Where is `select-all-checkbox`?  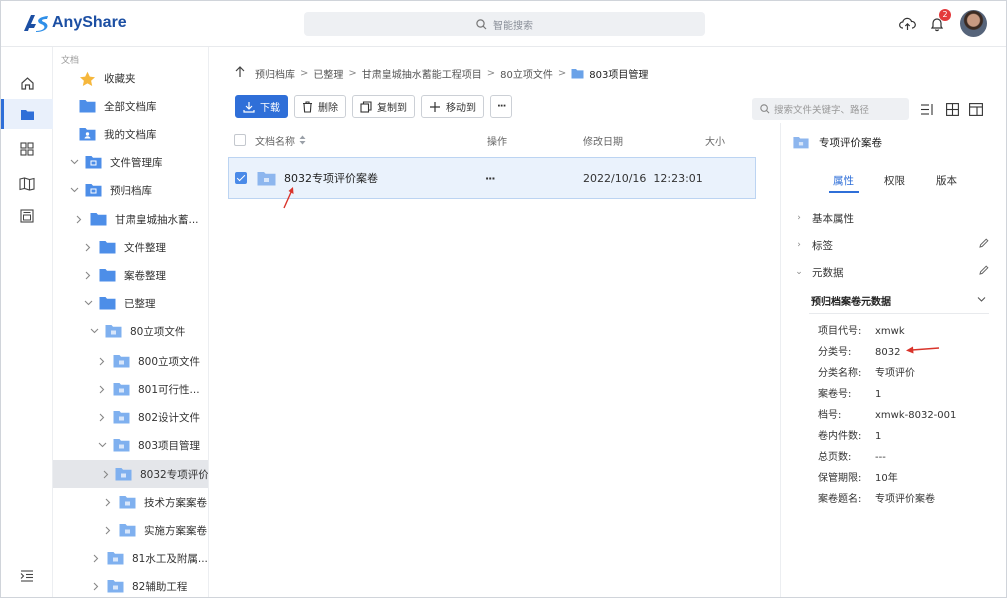
select-all-checkbox is located at coordinates (240, 140).